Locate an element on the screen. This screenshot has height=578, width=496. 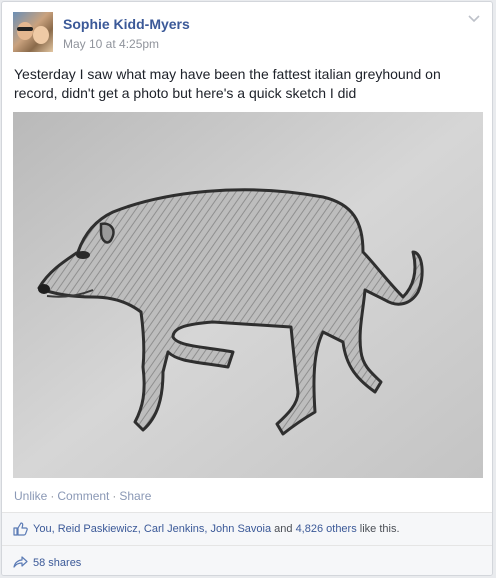
like-person: John Savoia is located at coordinates (241, 529).